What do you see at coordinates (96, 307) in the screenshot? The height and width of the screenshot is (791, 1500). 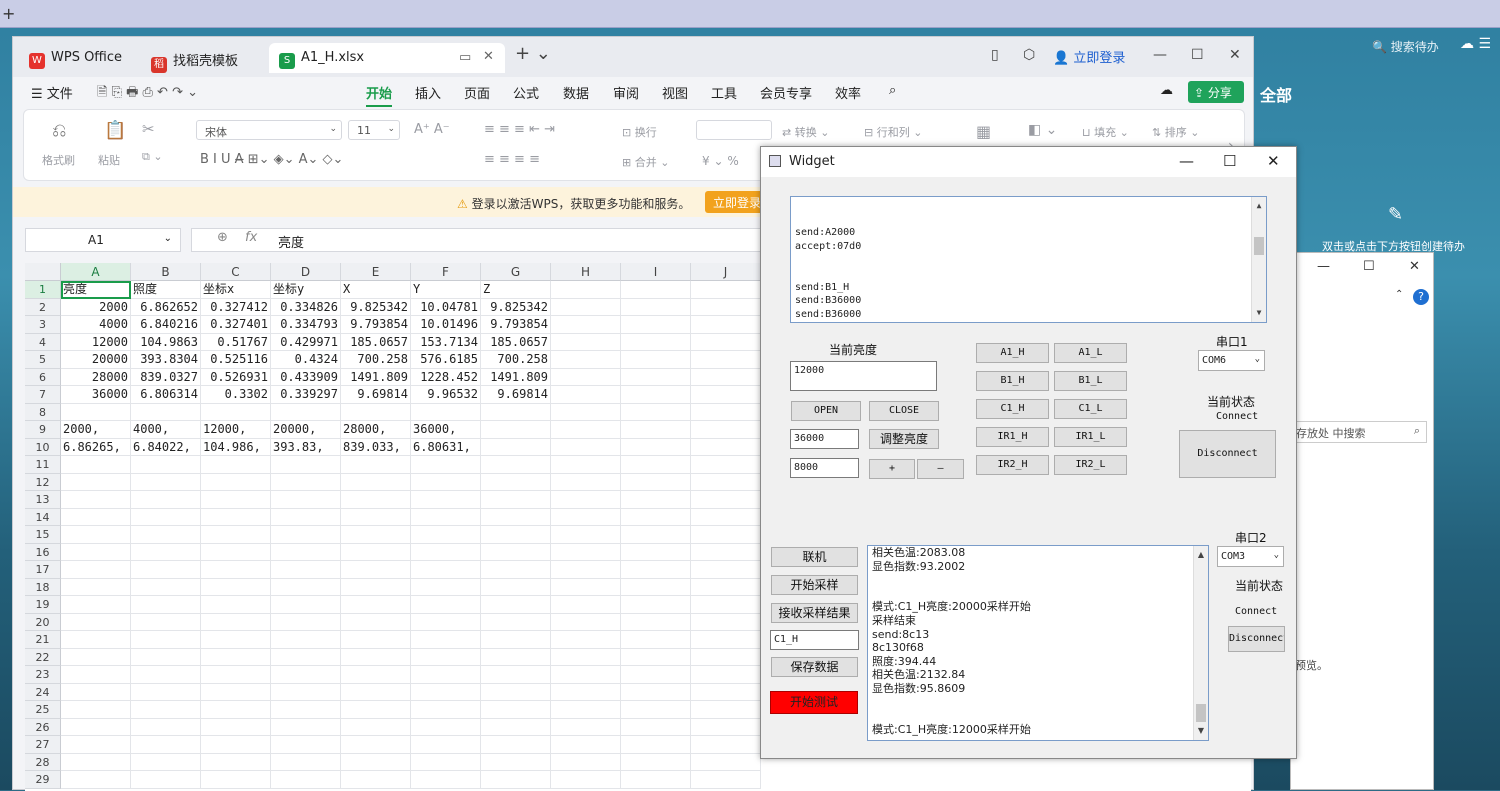 I see `grid-cell: 2000` at bounding box center [96, 307].